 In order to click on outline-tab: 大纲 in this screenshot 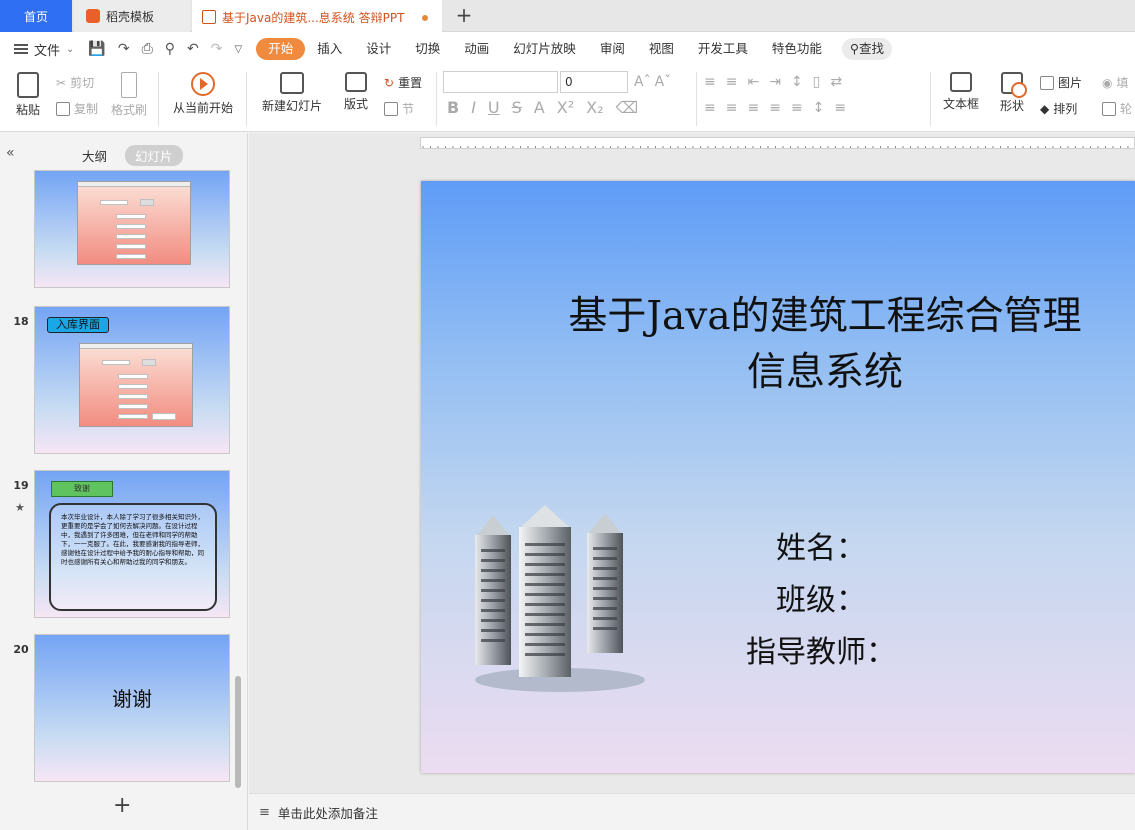, I will do `click(94, 155)`.